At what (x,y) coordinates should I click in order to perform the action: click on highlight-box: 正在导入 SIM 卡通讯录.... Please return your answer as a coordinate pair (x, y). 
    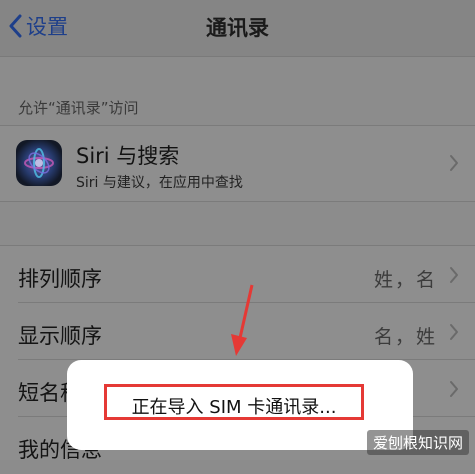
    Looking at the image, I should click on (234, 402).